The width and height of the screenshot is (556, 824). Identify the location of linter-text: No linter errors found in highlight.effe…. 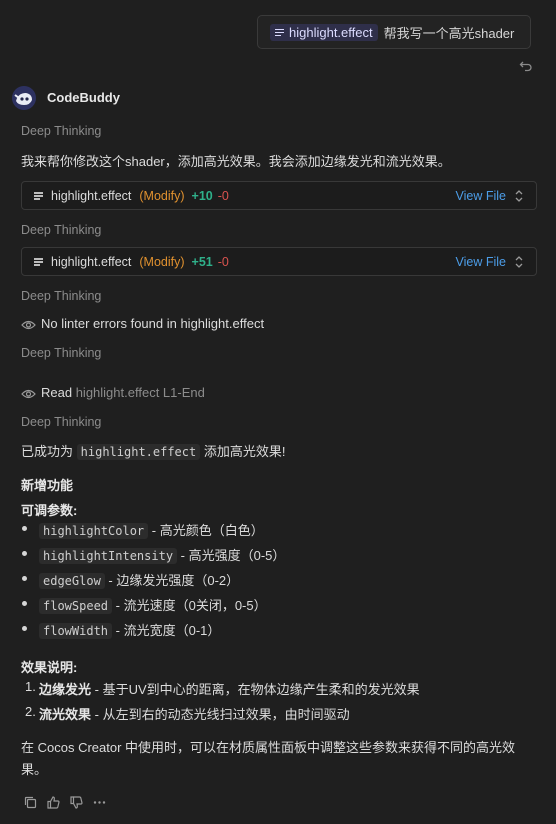
(153, 323).